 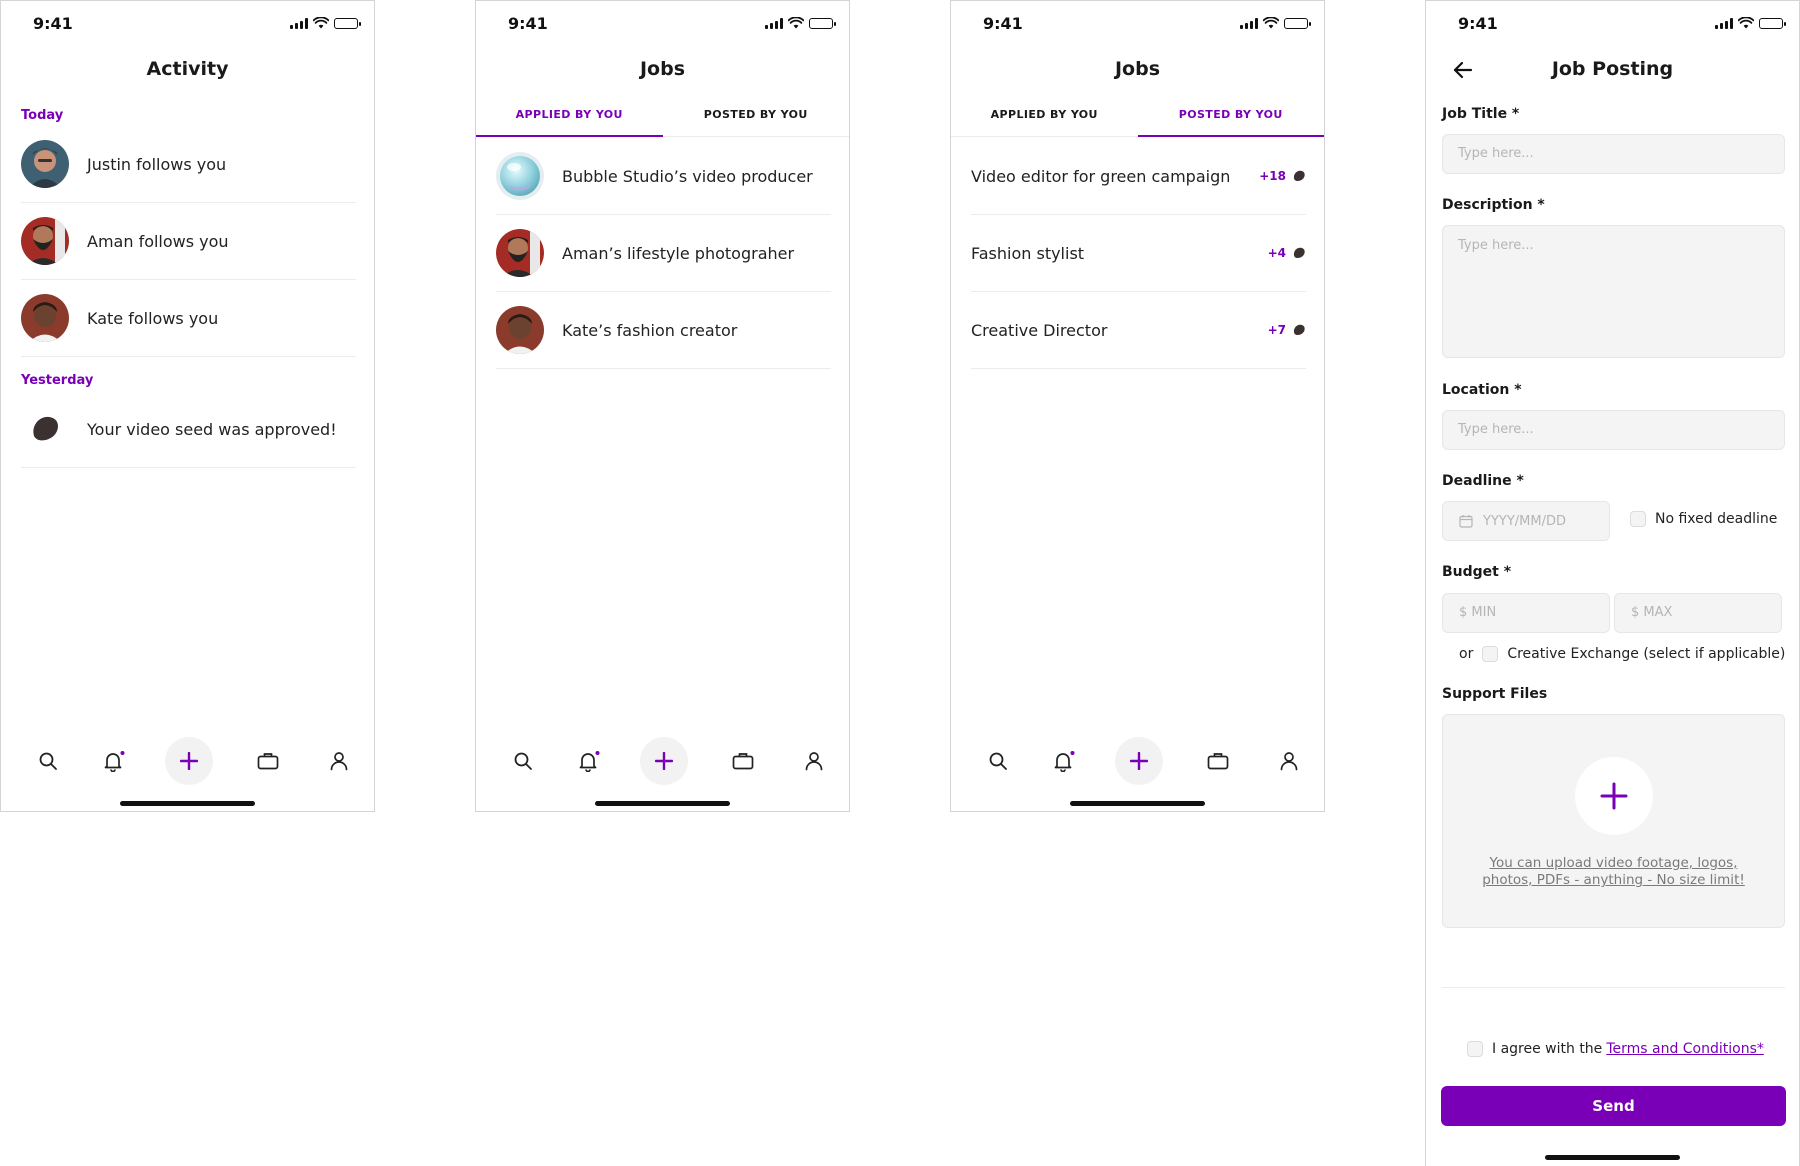 I want to click on job-title: Aman’s lifestyle photograher, so click(x=678, y=253).